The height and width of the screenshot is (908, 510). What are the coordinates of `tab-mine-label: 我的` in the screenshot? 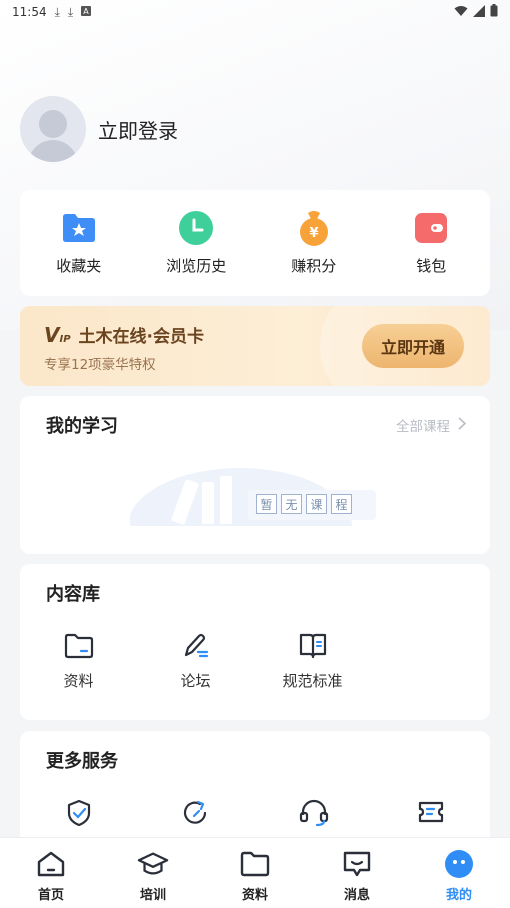 It's located at (458, 895).